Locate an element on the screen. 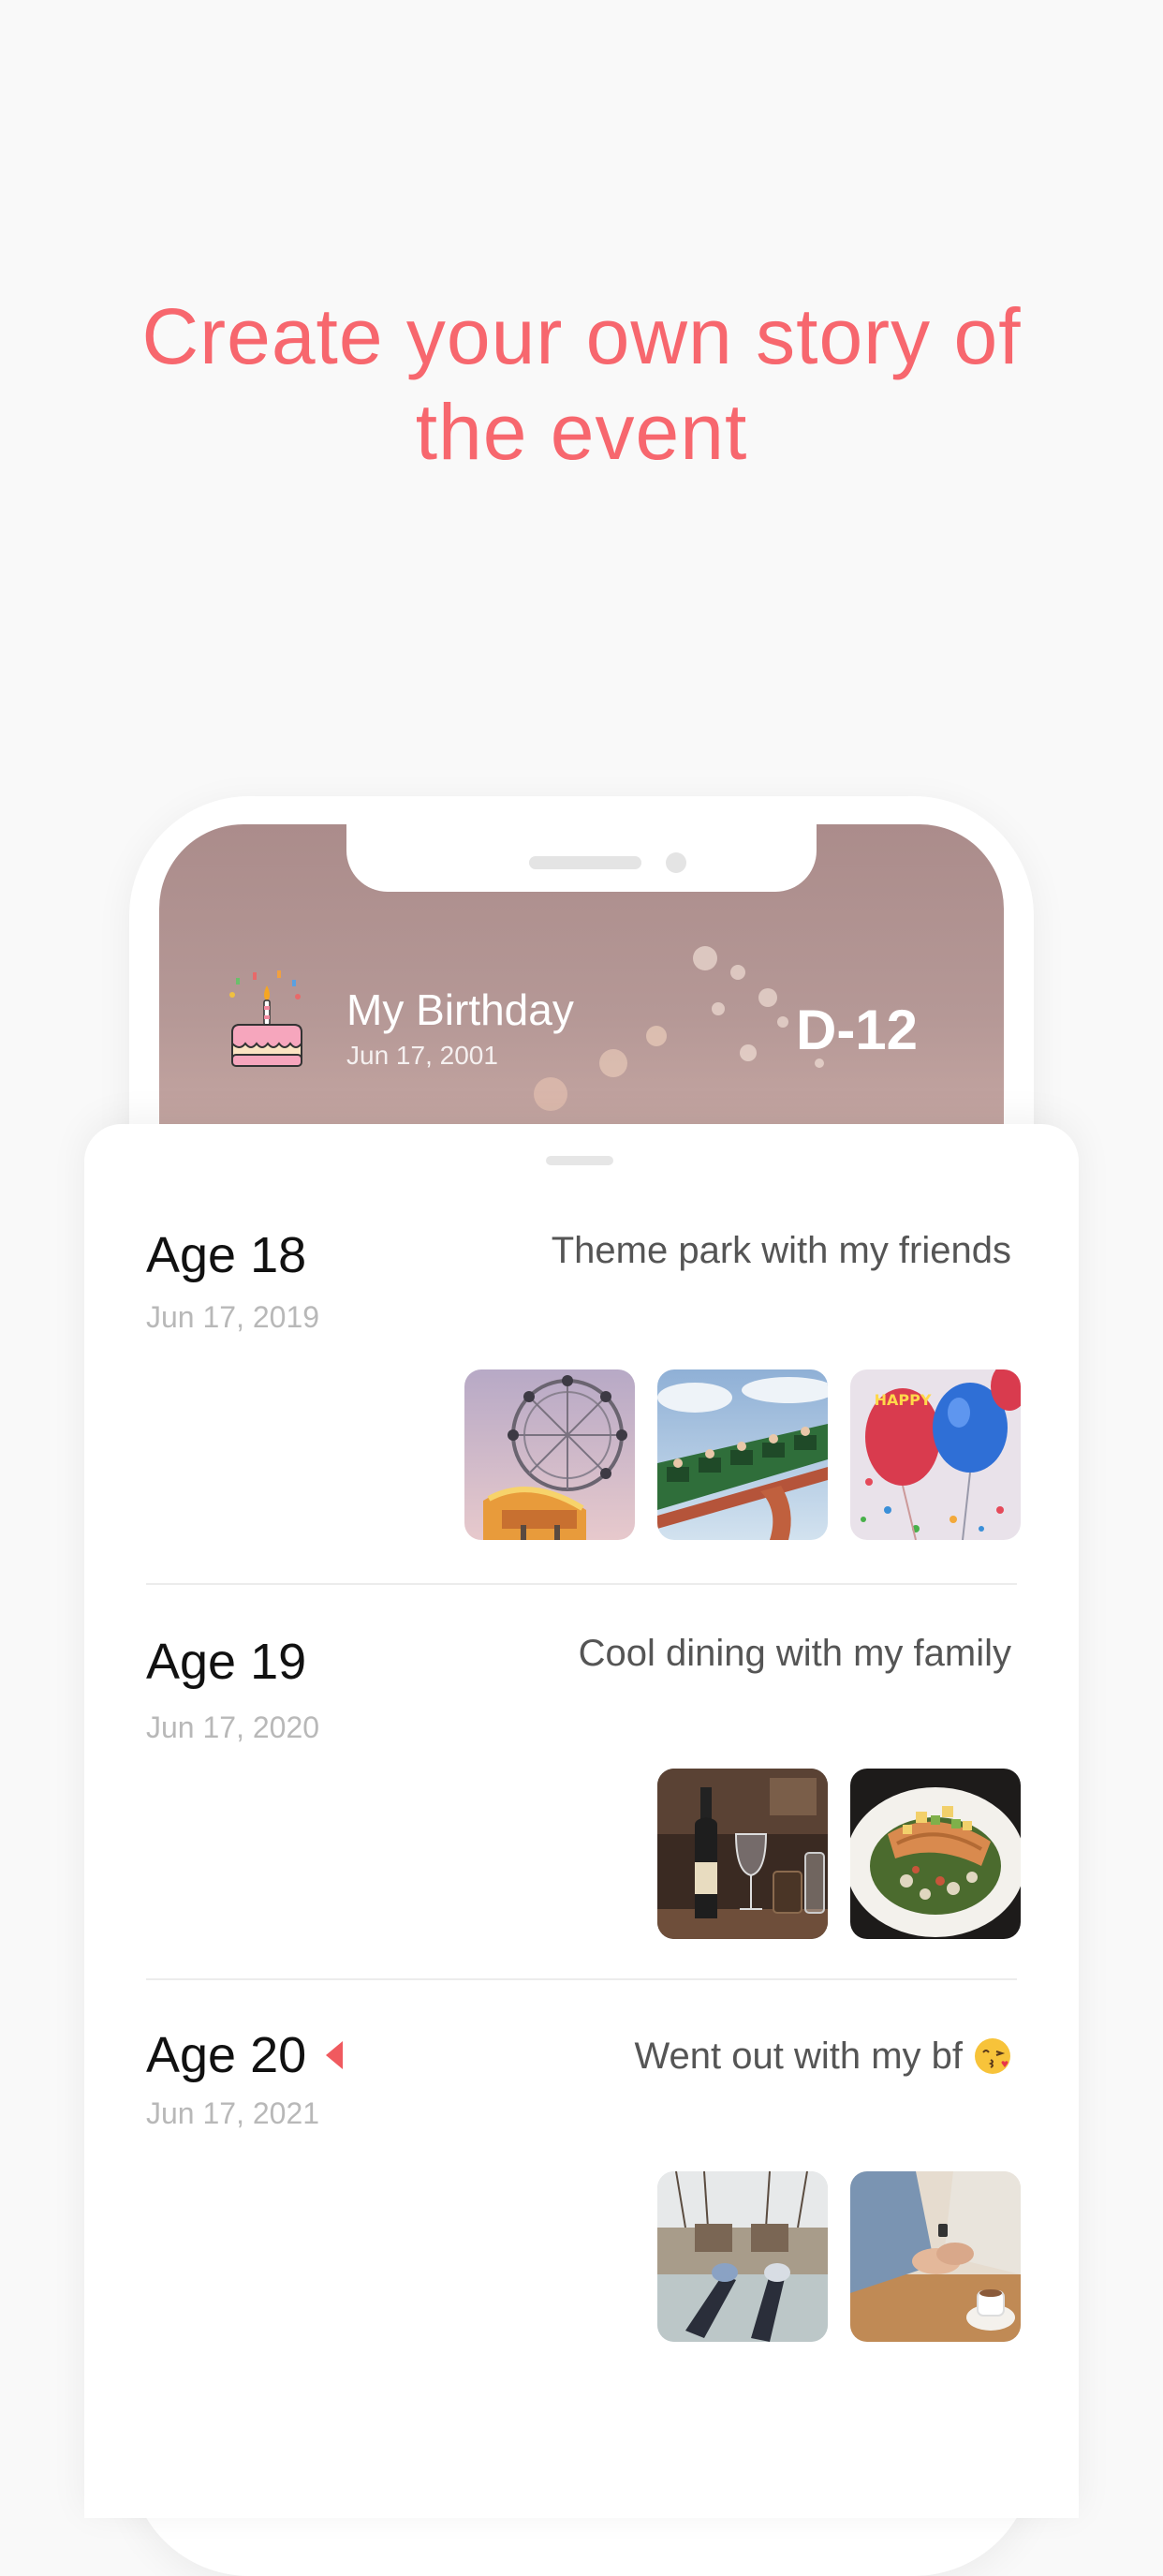 Image resolution: width=1163 pixels, height=2576 pixels. entry-date: Jun 17, 2021 is located at coordinates (233, 2113).